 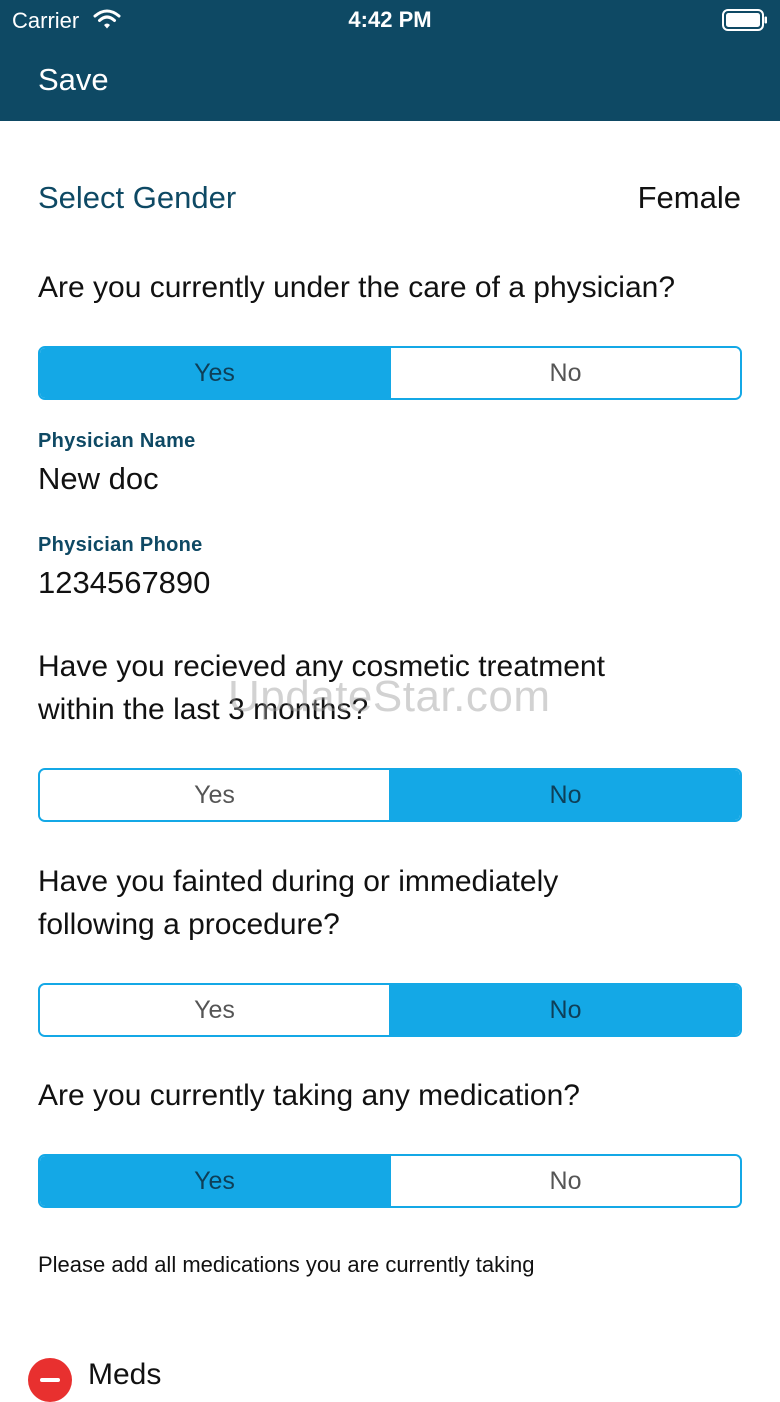 I want to click on save-button: Save, so click(x=73, y=80).